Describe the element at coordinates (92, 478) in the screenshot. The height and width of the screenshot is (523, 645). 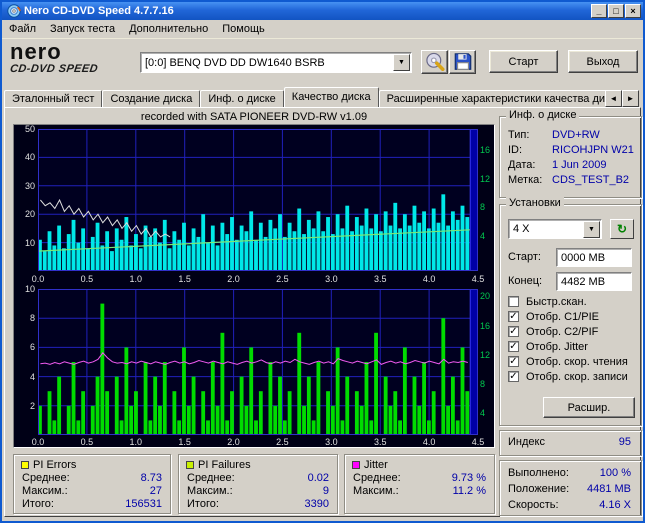
I see `stat-row: Среднее: 8.73` at that location.